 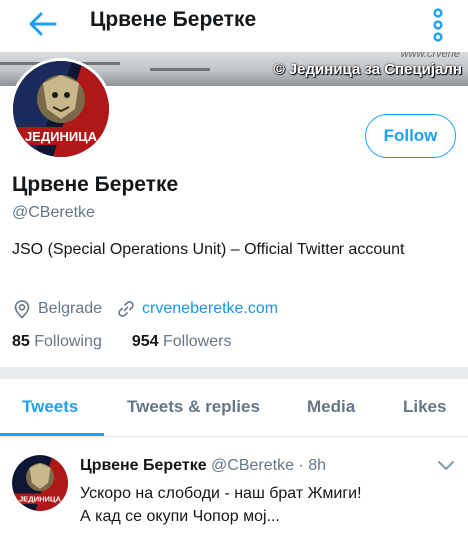 What do you see at coordinates (438, 25) in the screenshot?
I see `vertical-dots-icon` at bounding box center [438, 25].